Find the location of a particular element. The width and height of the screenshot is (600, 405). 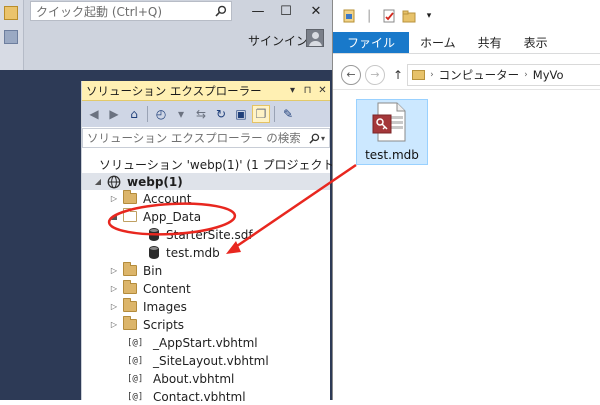

properties-icon is located at coordinates (349, 16).